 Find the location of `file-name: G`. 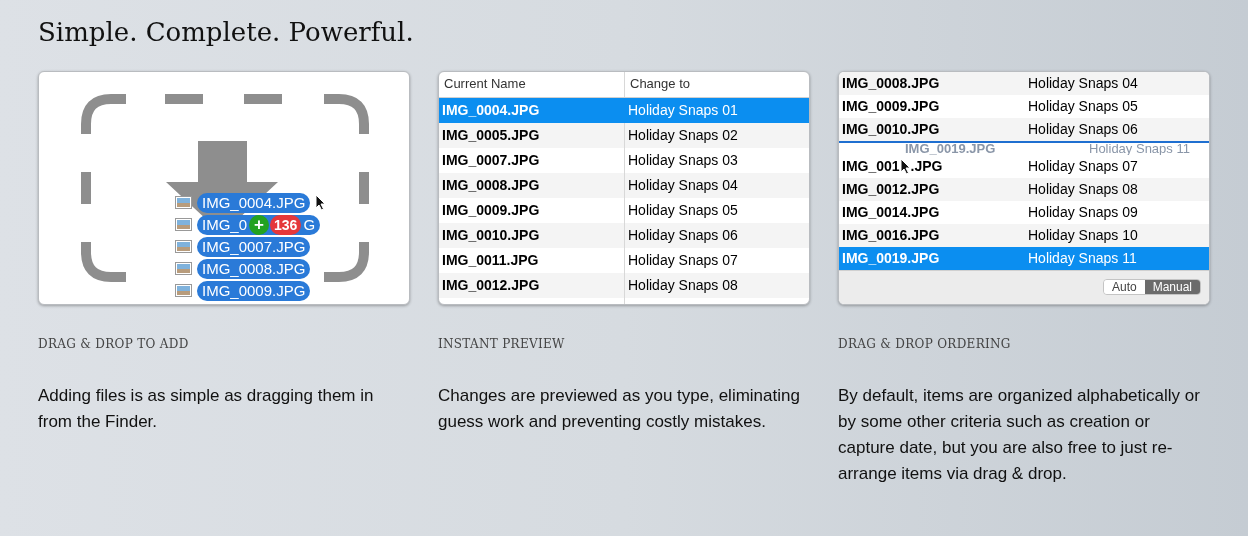

file-name: G is located at coordinates (309, 224).